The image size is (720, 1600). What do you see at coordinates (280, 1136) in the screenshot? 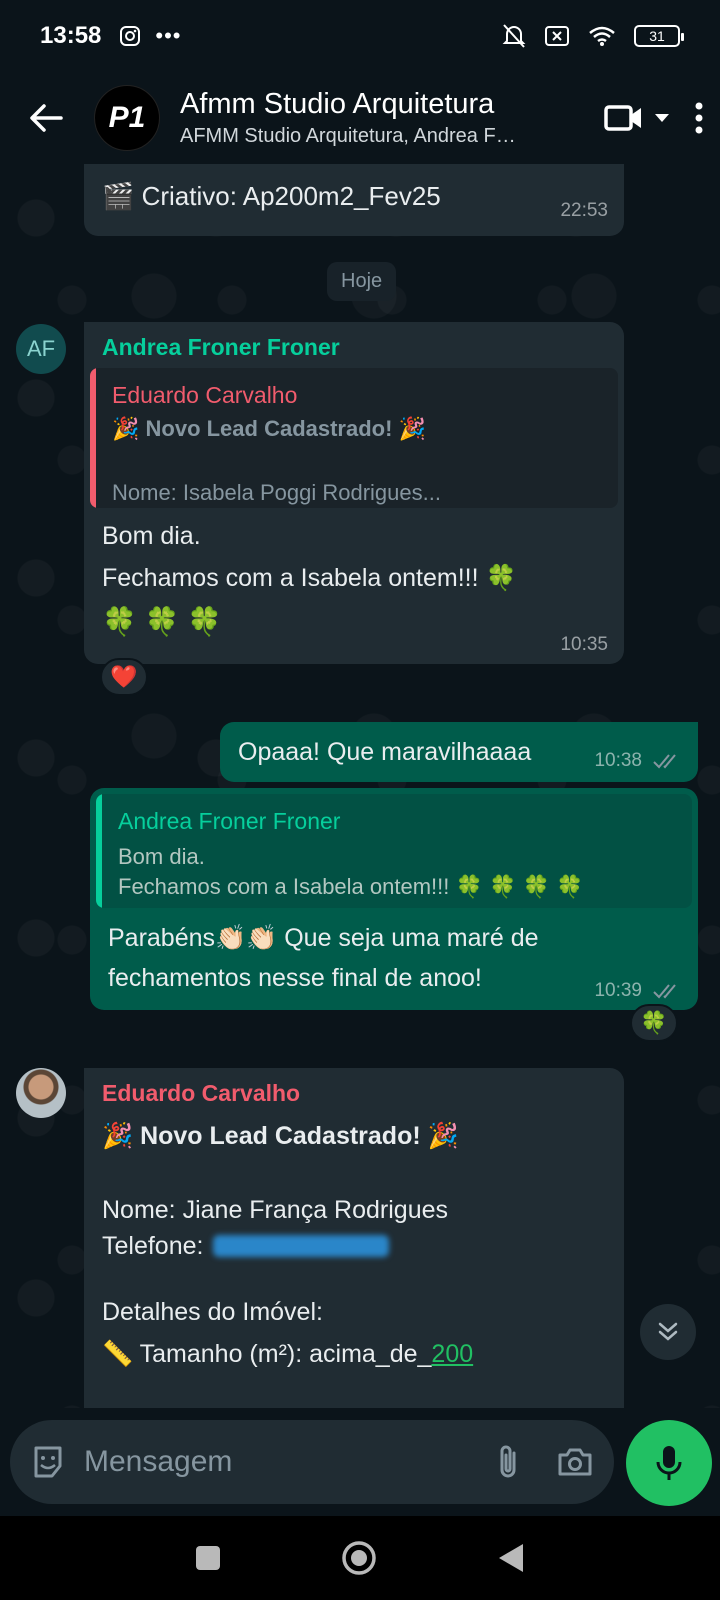
I see `message-text: 🎉 Novo Lead Cadastrado! 🎉` at bounding box center [280, 1136].